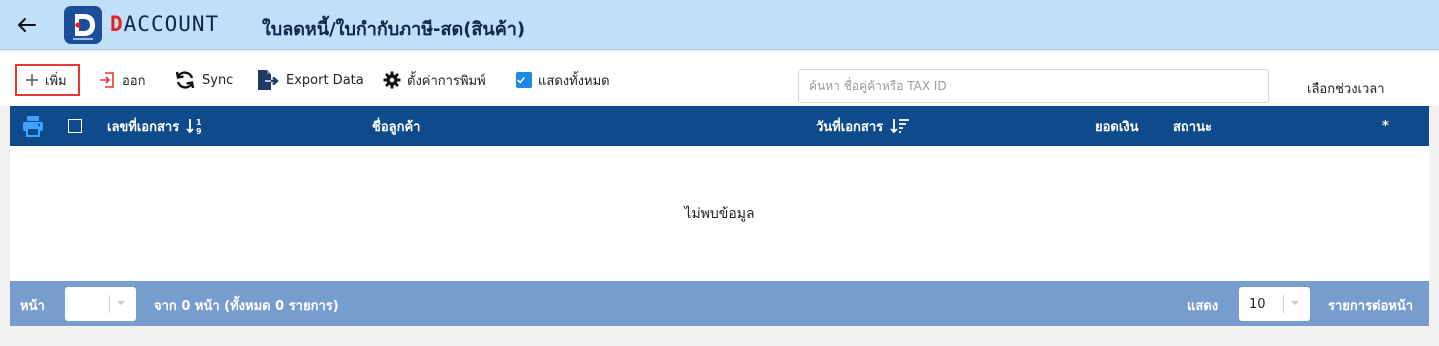  I want to click on column-doc-no-label: เลขที่เอกสาร, so click(143, 127).